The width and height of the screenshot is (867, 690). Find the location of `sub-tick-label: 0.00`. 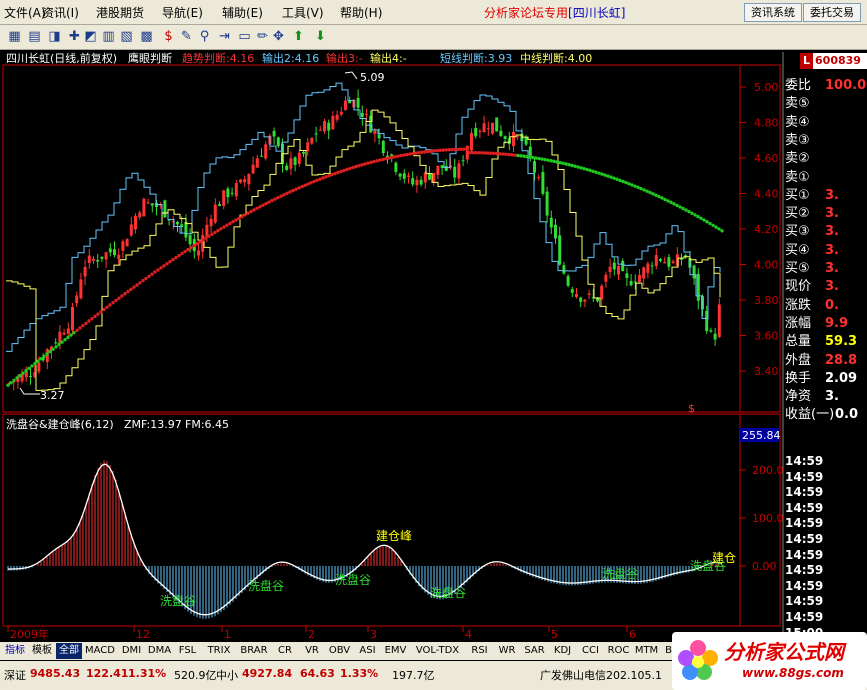

sub-tick-label: 0.00 is located at coordinates (764, 566).